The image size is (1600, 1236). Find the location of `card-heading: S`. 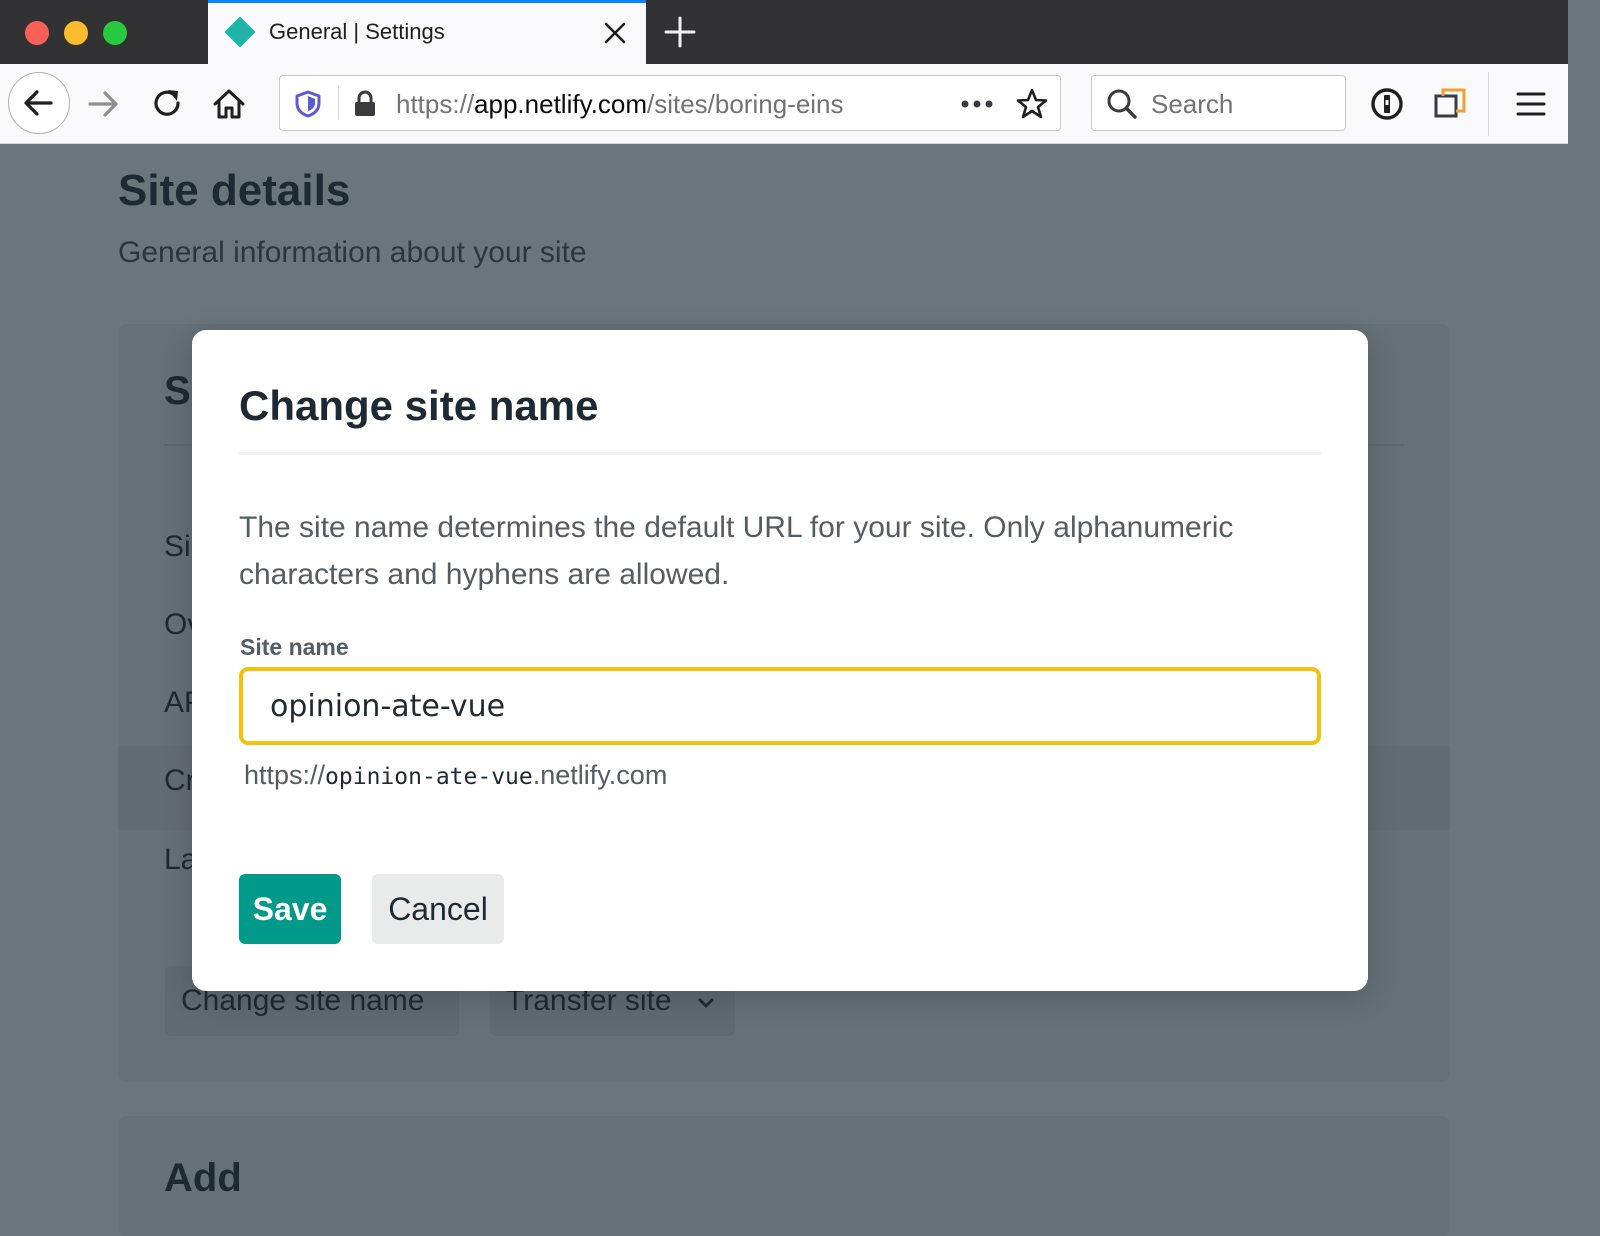

card-heading: S is located at coordinates (177, 391).